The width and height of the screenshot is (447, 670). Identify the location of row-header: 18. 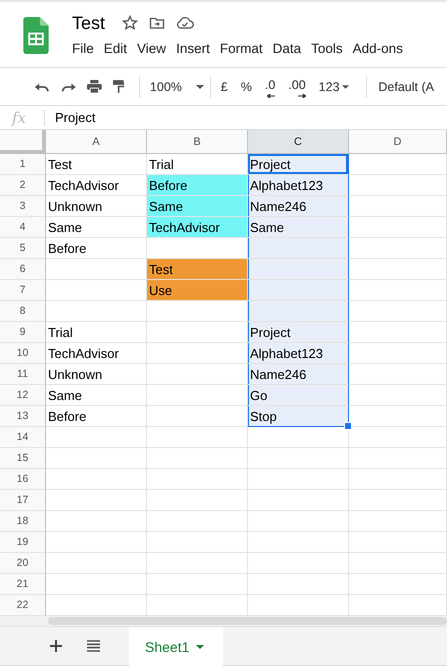
(23, 521).